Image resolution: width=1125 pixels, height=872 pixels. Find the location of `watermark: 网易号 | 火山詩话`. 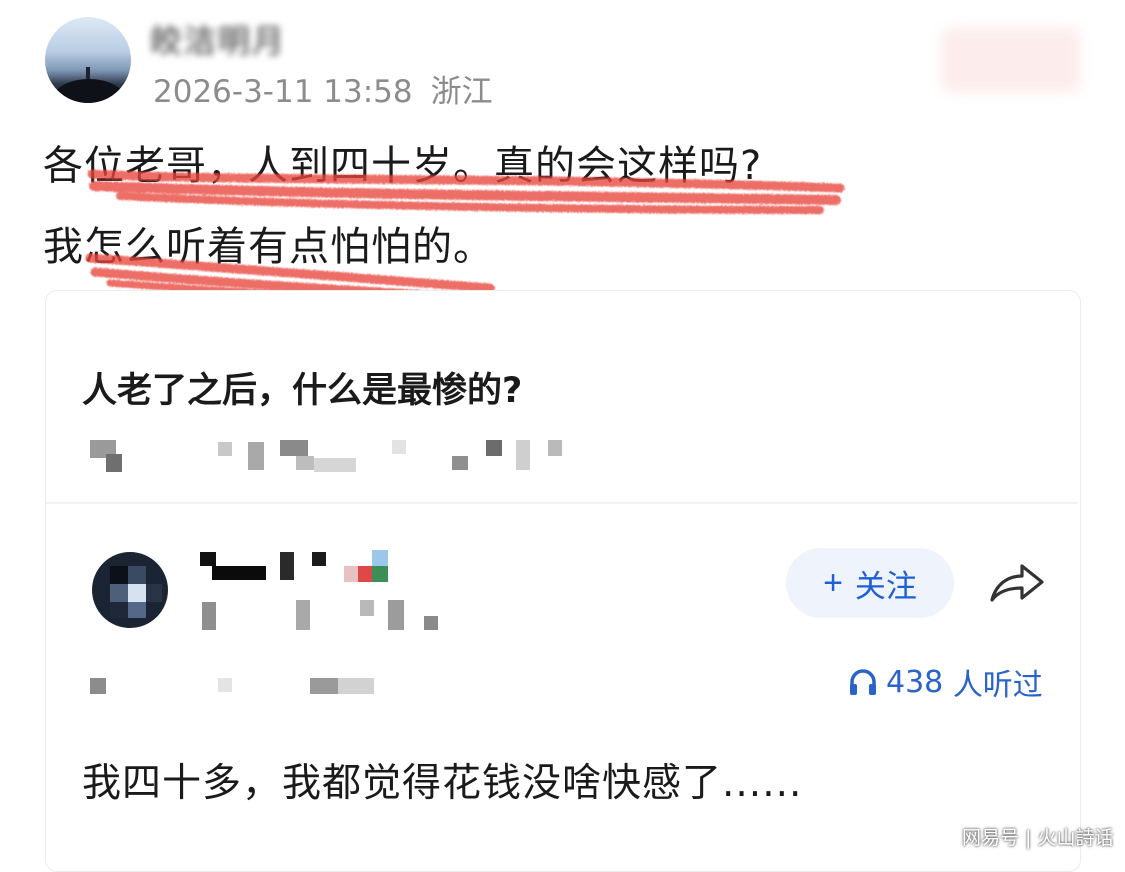

watermark: 网易号 | 火山詩话 is located at coordinates (1038, 838).